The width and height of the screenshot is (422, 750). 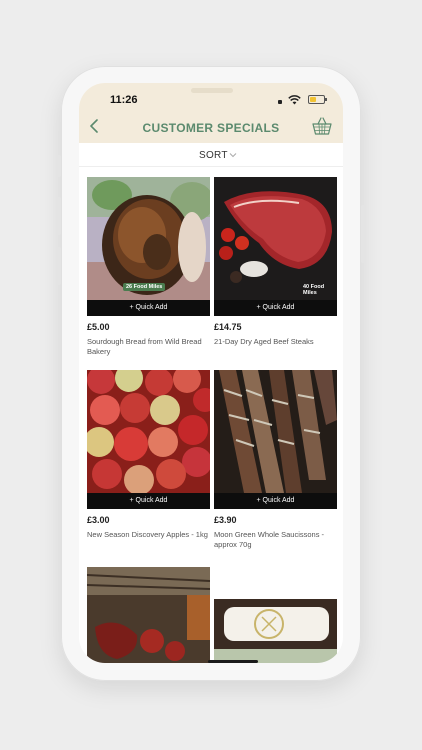 I want to click on product-name: 21-Day Dry Aged Beef Steaks, so click(x=275, y=342).